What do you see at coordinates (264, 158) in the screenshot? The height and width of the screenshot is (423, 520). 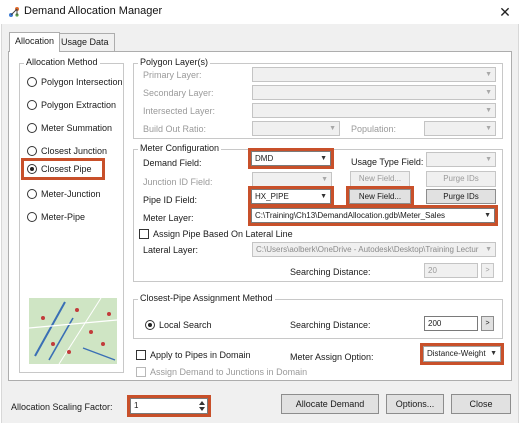 I see `demand-field-value: DMD` at bounding box center [264, 158].